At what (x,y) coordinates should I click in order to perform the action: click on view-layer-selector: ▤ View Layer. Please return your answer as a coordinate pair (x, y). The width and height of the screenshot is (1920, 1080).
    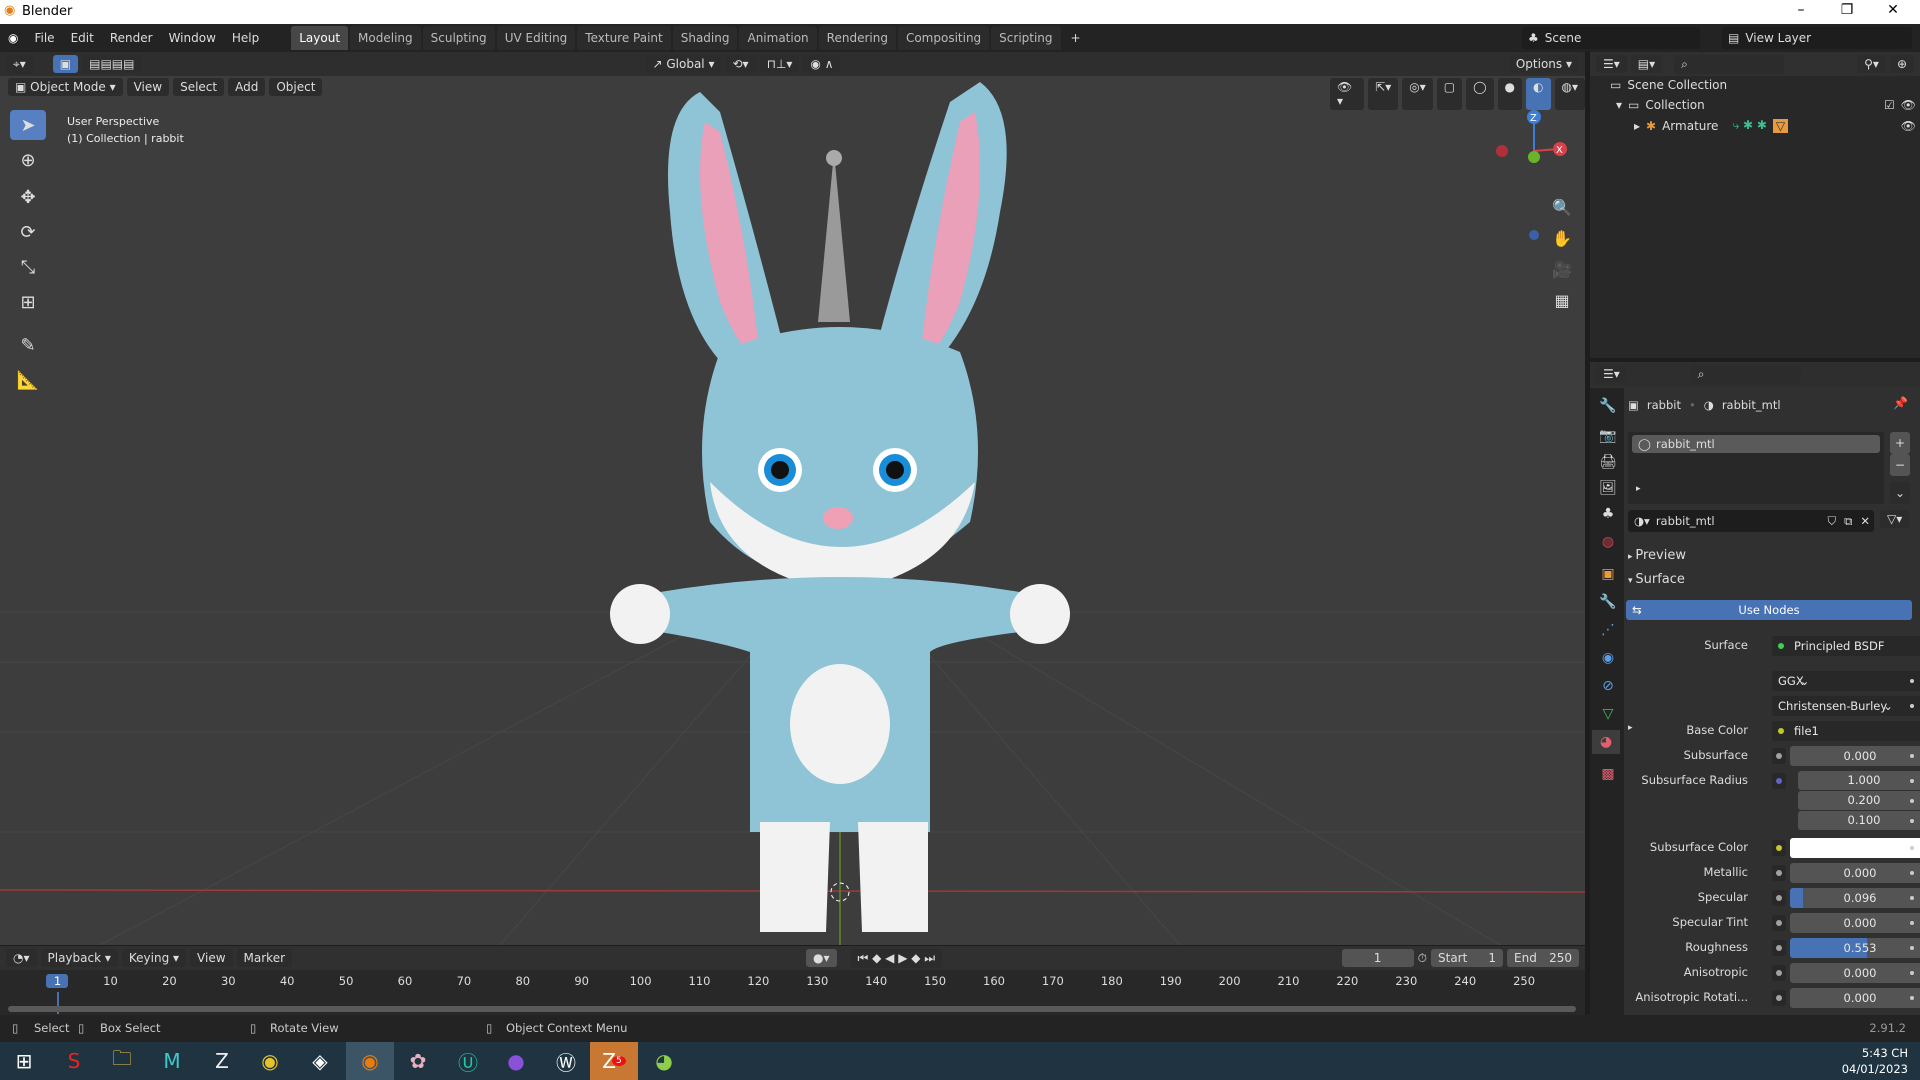
    Looking at the image, I should click on (1817, 38).